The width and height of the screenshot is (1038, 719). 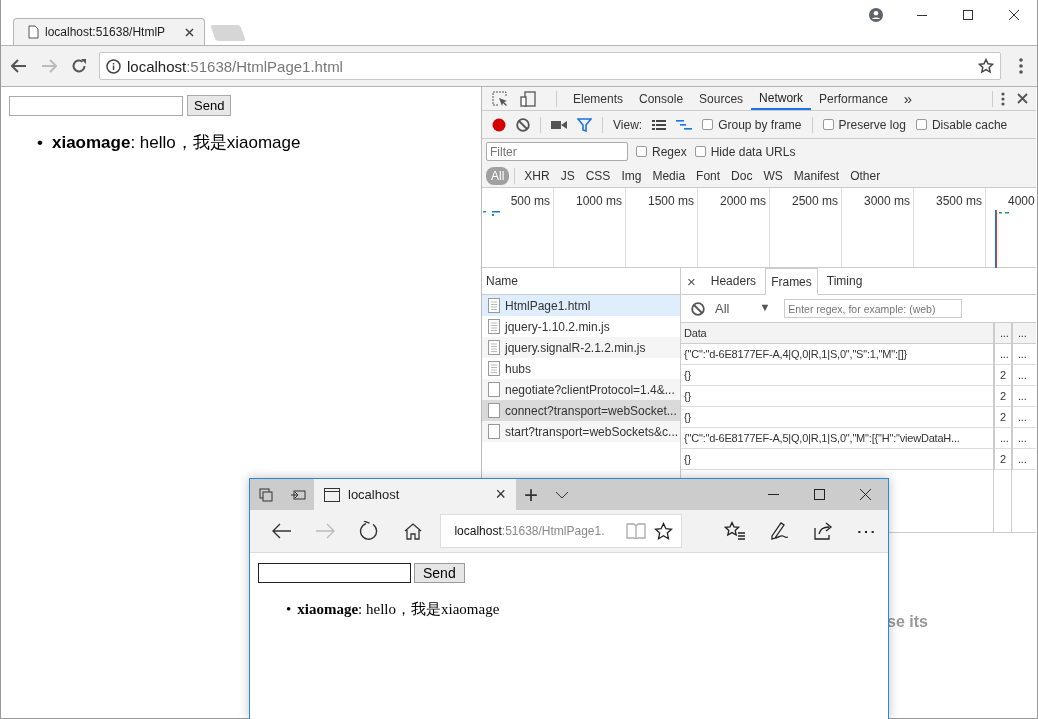 I want to click on request-row: hubs, so click(x=581, y=368).